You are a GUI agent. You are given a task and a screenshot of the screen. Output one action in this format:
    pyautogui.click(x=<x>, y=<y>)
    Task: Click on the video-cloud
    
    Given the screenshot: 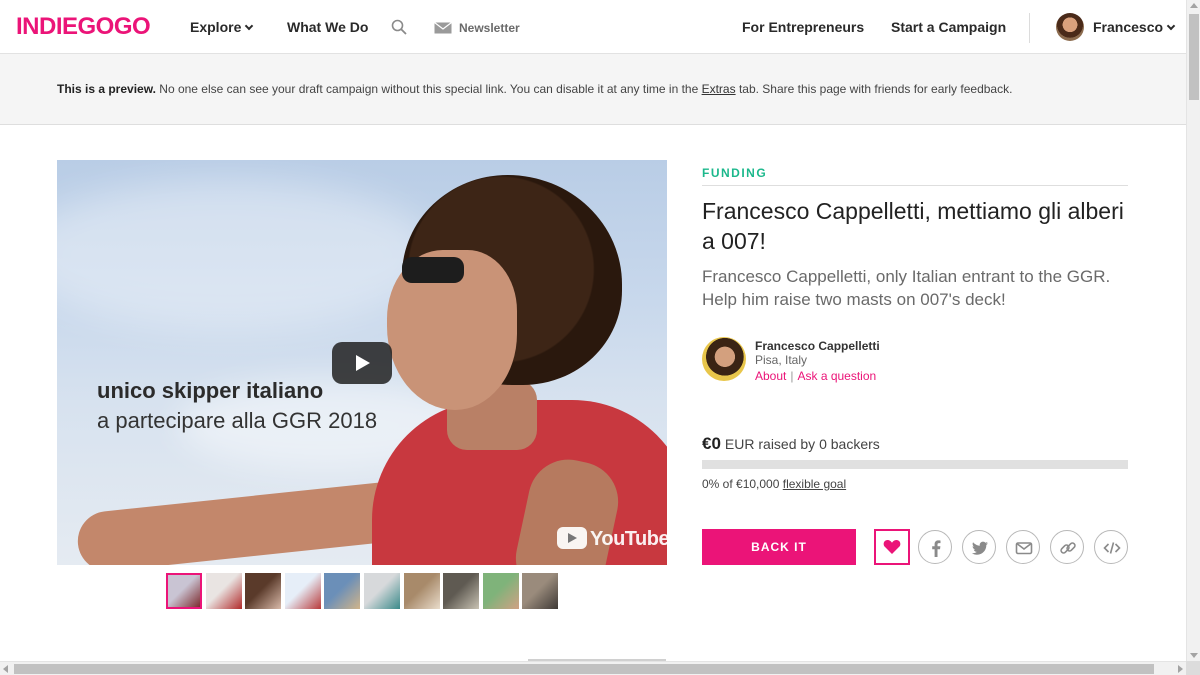 What is the action you would take?
    pyautogui.click(x=247, y=255)
    